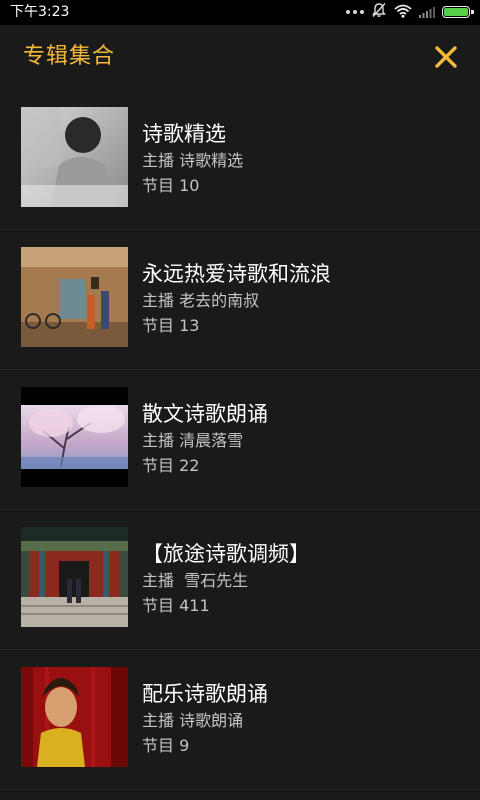 This screenshot has width=480, height=800. I want to click on album-episode-count: 节目 22, so click(171, 465).